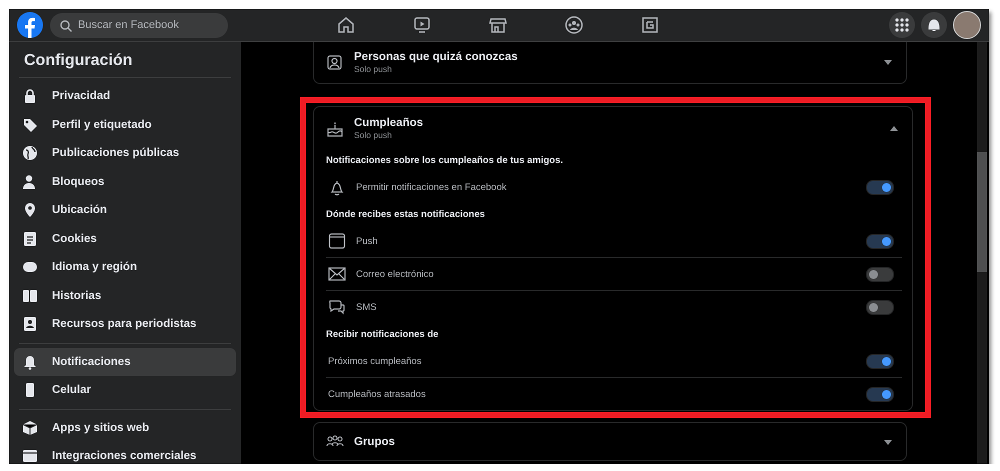 The image size is (1000, 471). What do you see at coordinates (30, 296) in the screenshot?
I see `book-icon` at bounding box center [30, 296].